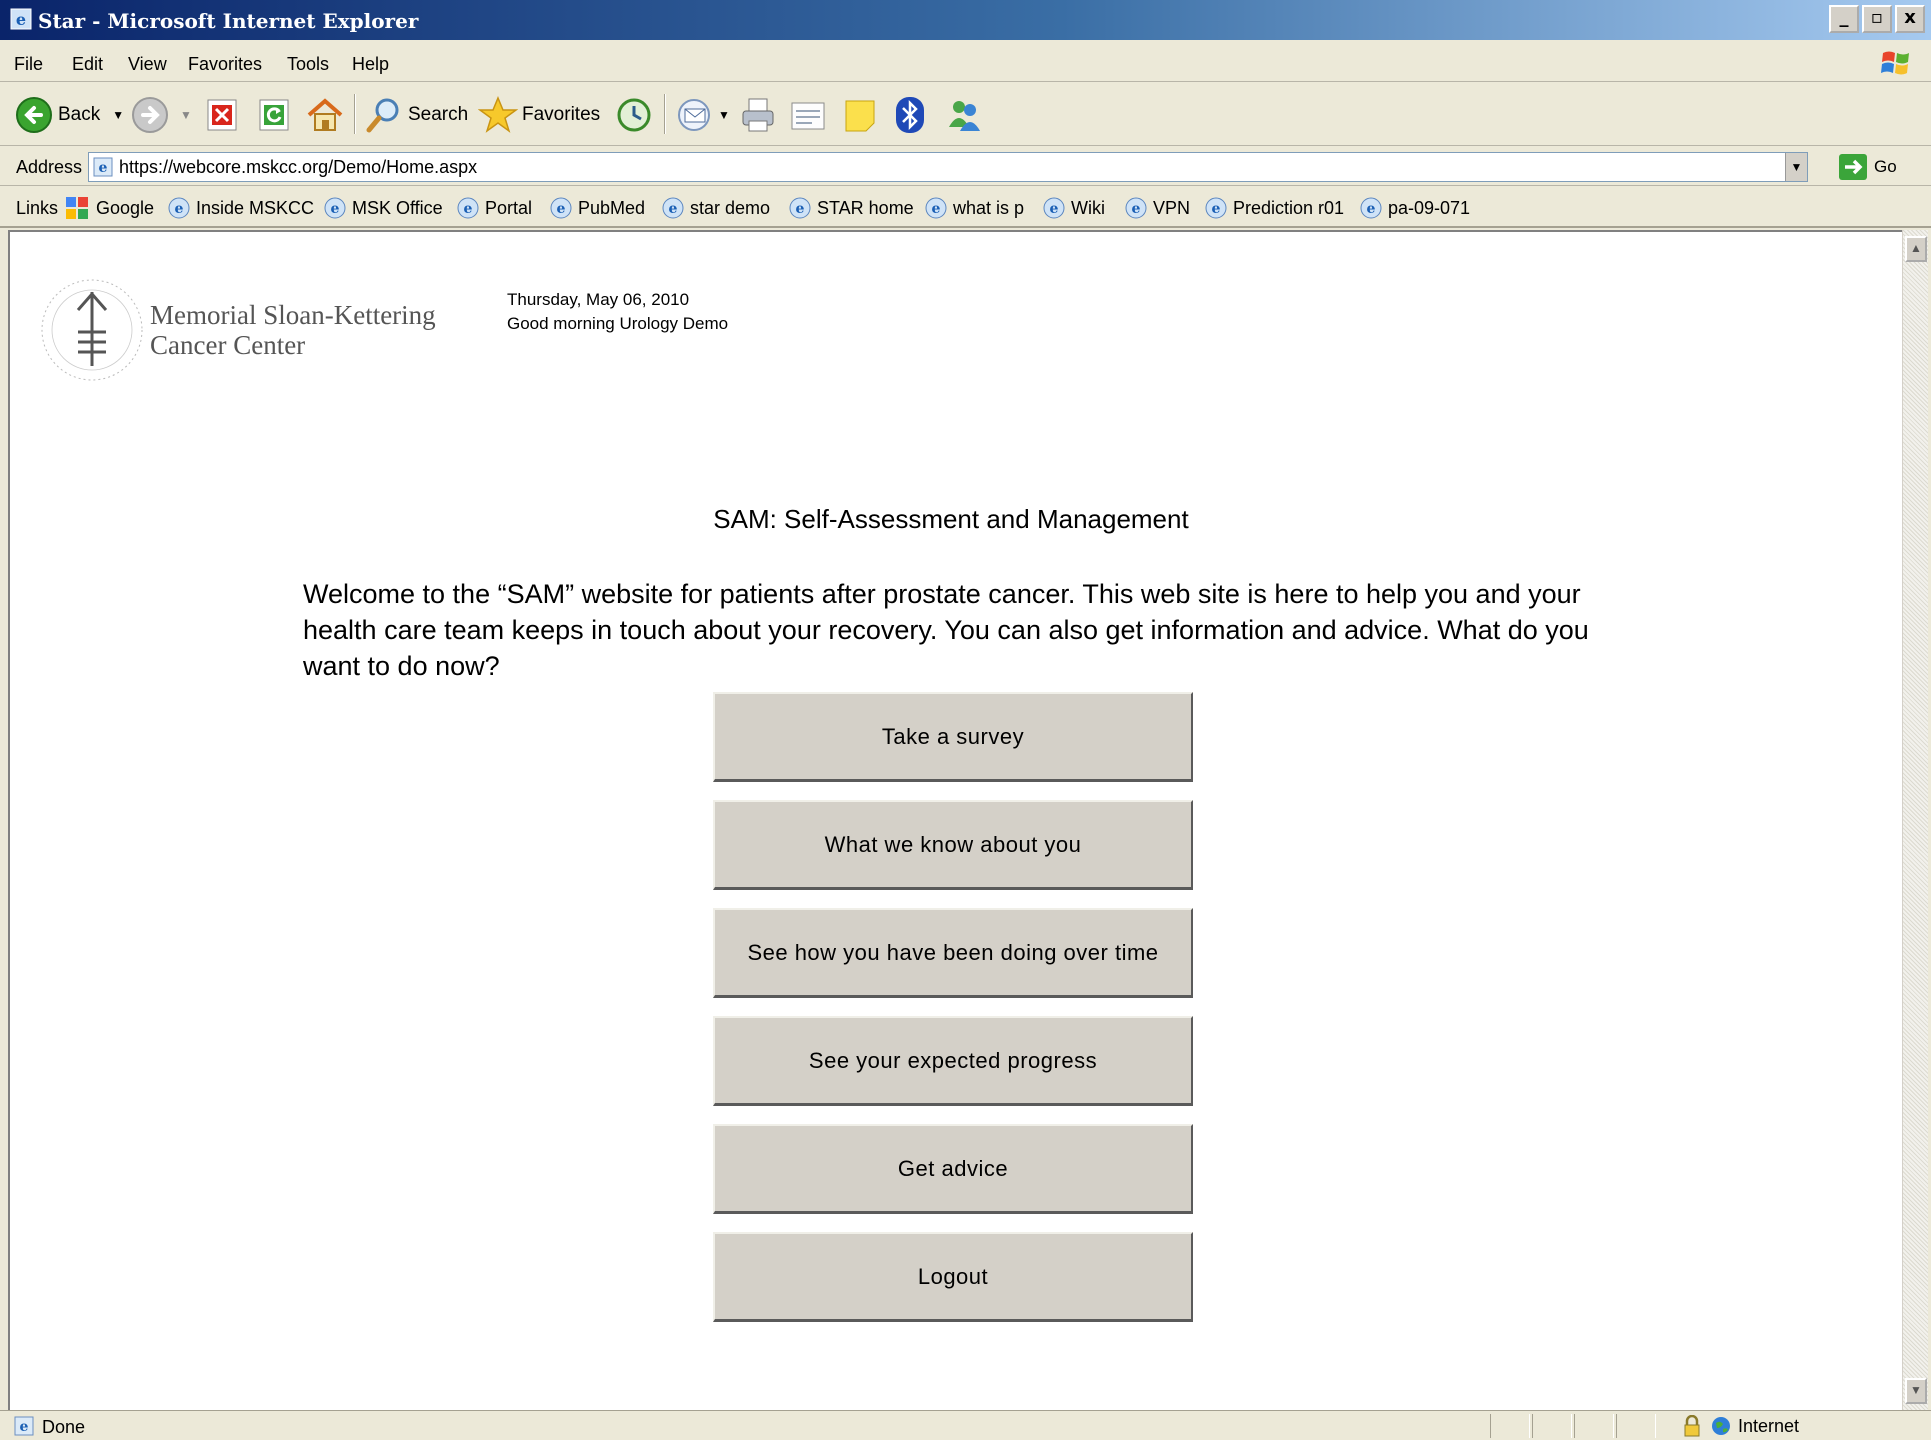 The width and height of the screenshot is (1931, 1440). Describe the element at coordinates (1415, 208) in the screenshot. I see `link-pa-09-071: e pa-09-071` at that location.